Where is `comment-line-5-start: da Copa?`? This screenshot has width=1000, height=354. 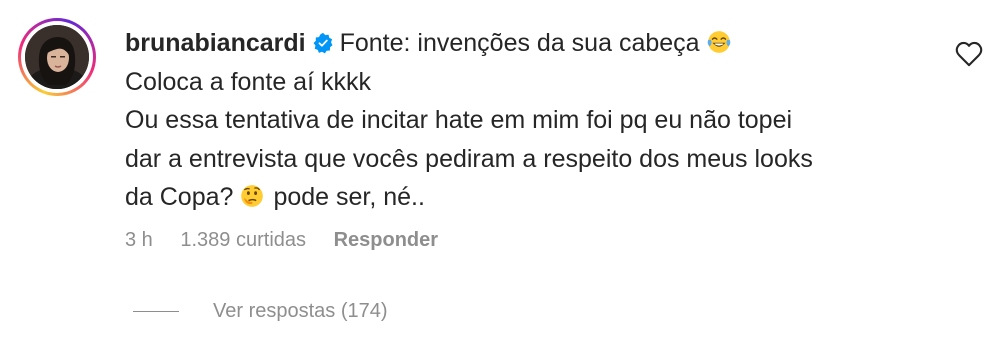
comment-line-5-start: da Copa? is located at coordinates (179, 197).